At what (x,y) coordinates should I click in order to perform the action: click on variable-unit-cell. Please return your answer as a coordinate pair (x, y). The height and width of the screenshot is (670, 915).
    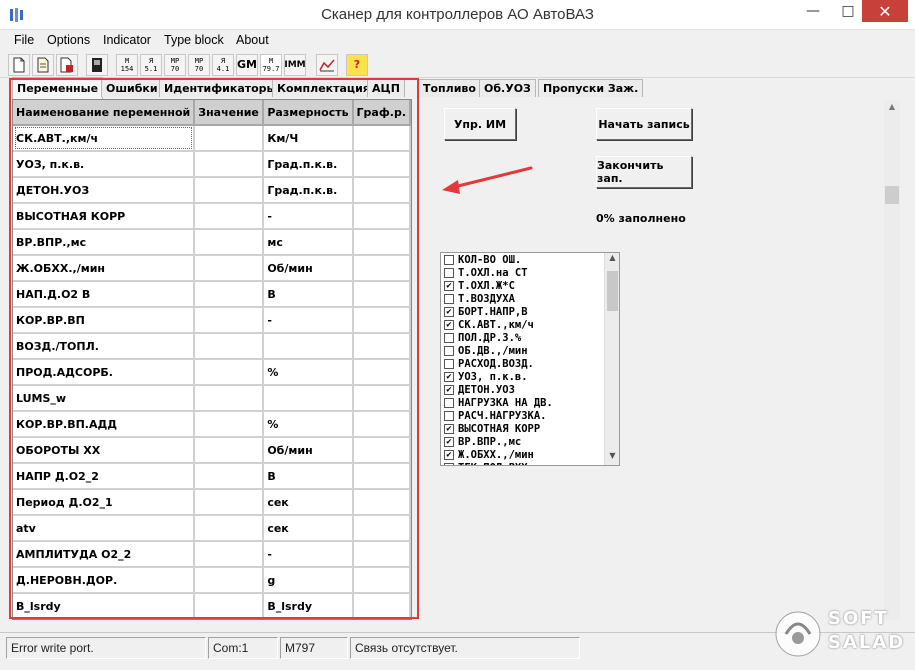
    Looking at the image, I should click on (308, 398).